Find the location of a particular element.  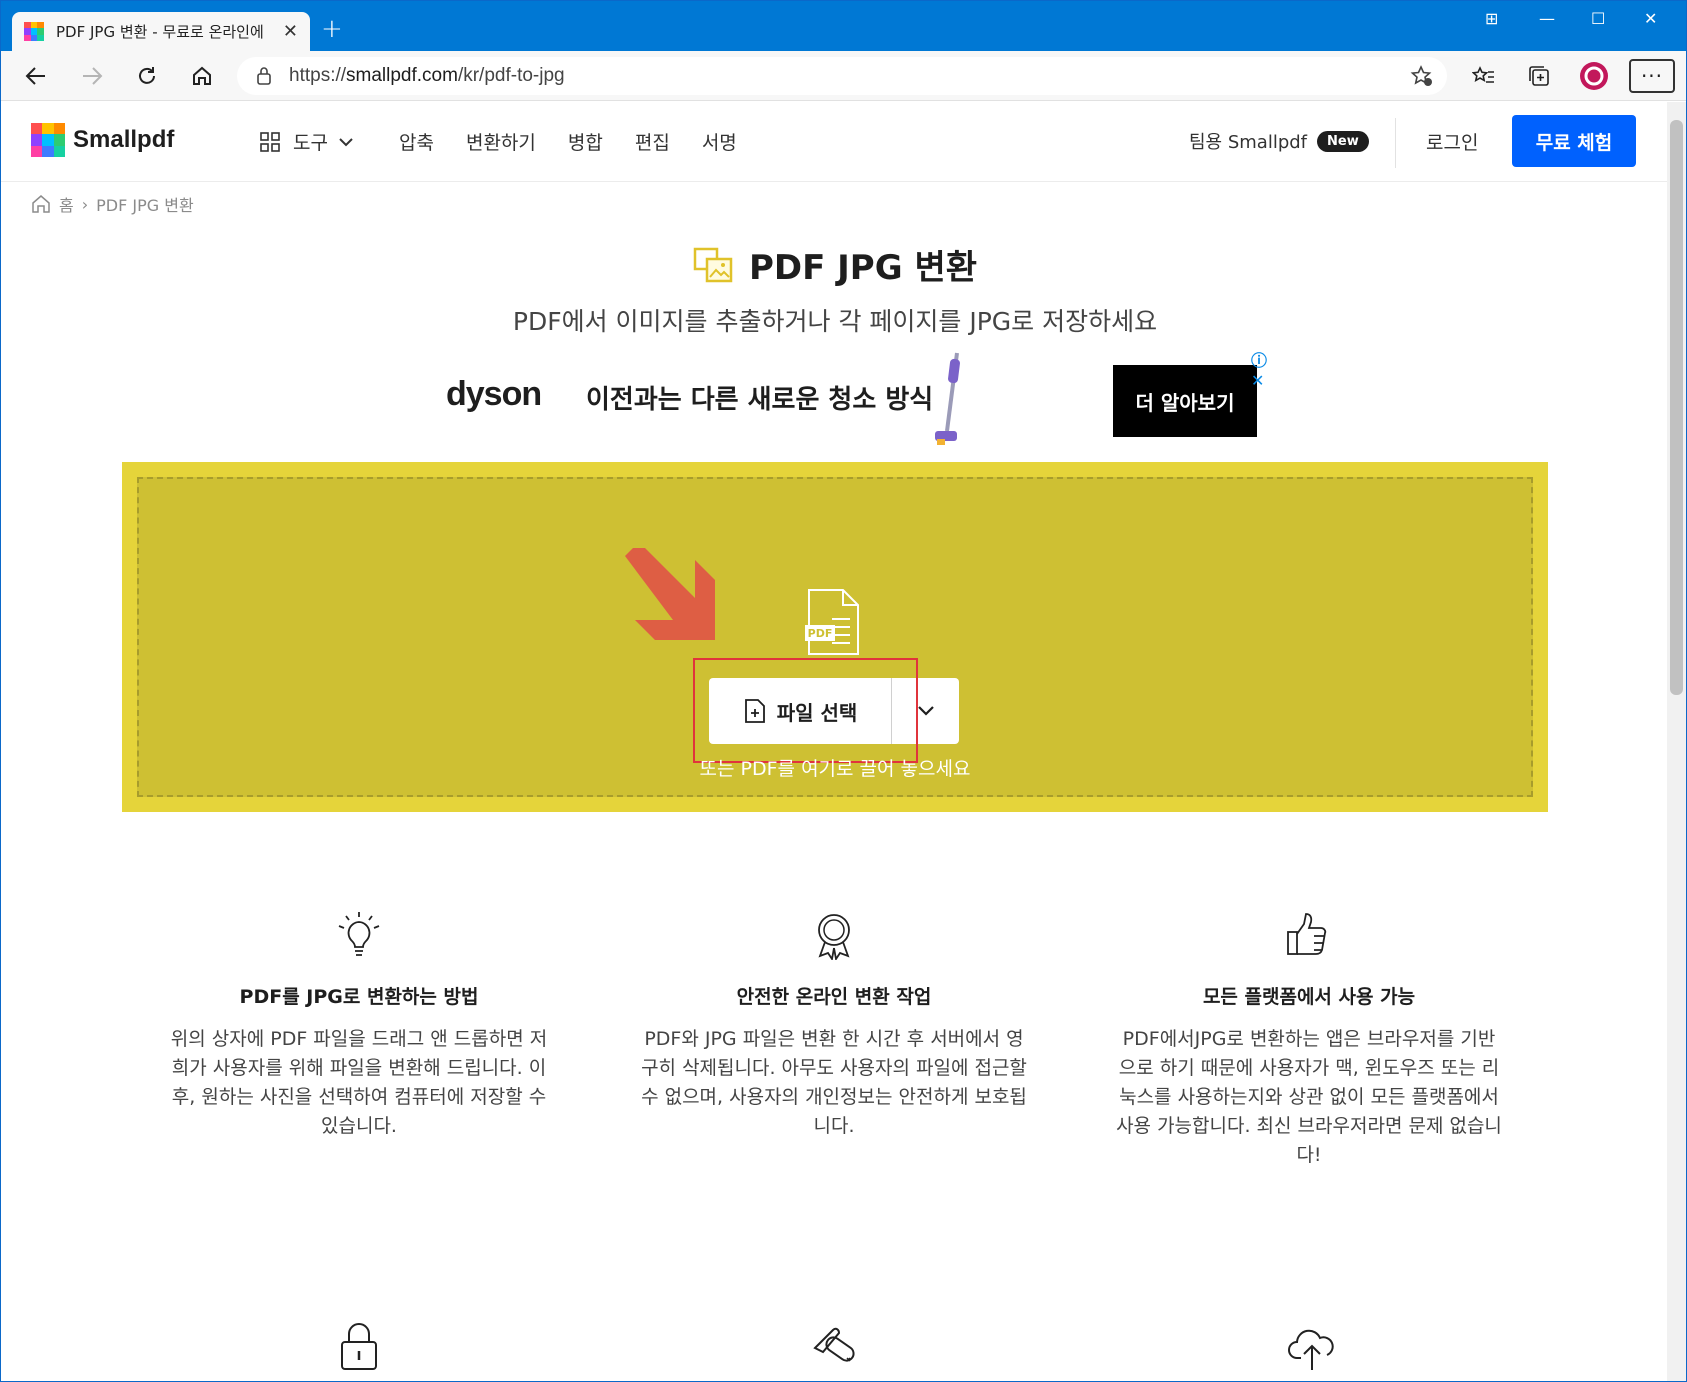

back-arrow-icon is located at coordinates (35, 76).